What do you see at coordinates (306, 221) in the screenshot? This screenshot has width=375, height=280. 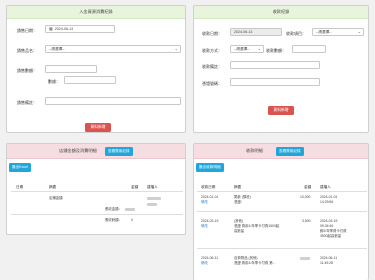 I see `receipt-row-amount: 3,500` at bounding box center [306, 221].